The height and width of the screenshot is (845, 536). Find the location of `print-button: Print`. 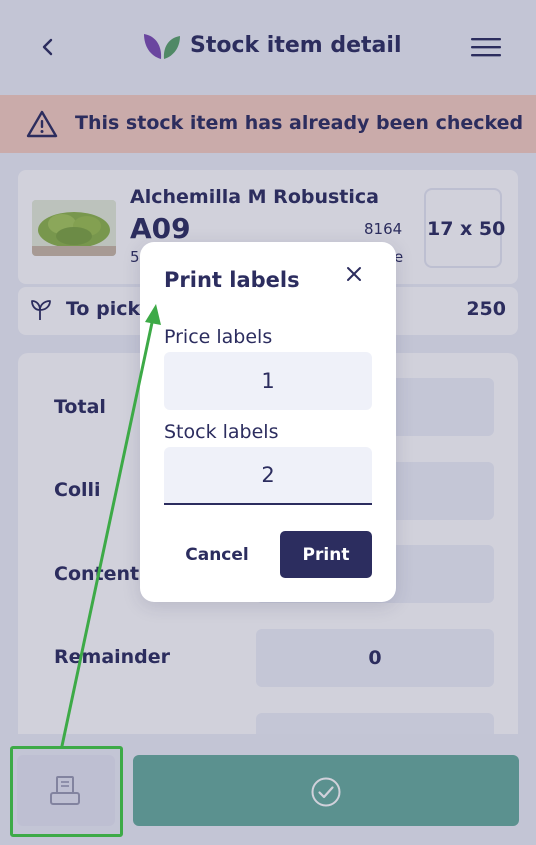

print-button: Print is located at coordinates (326, 554).